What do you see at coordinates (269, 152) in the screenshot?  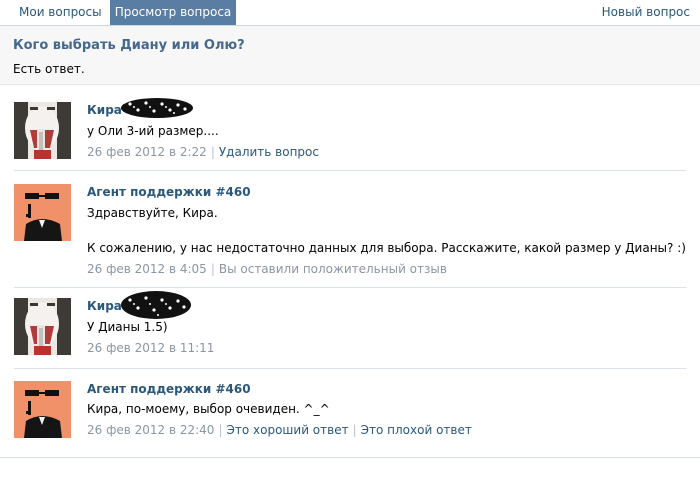 I see `delete-question-link: Удалить вопрос` at bounding box center [269, 152].